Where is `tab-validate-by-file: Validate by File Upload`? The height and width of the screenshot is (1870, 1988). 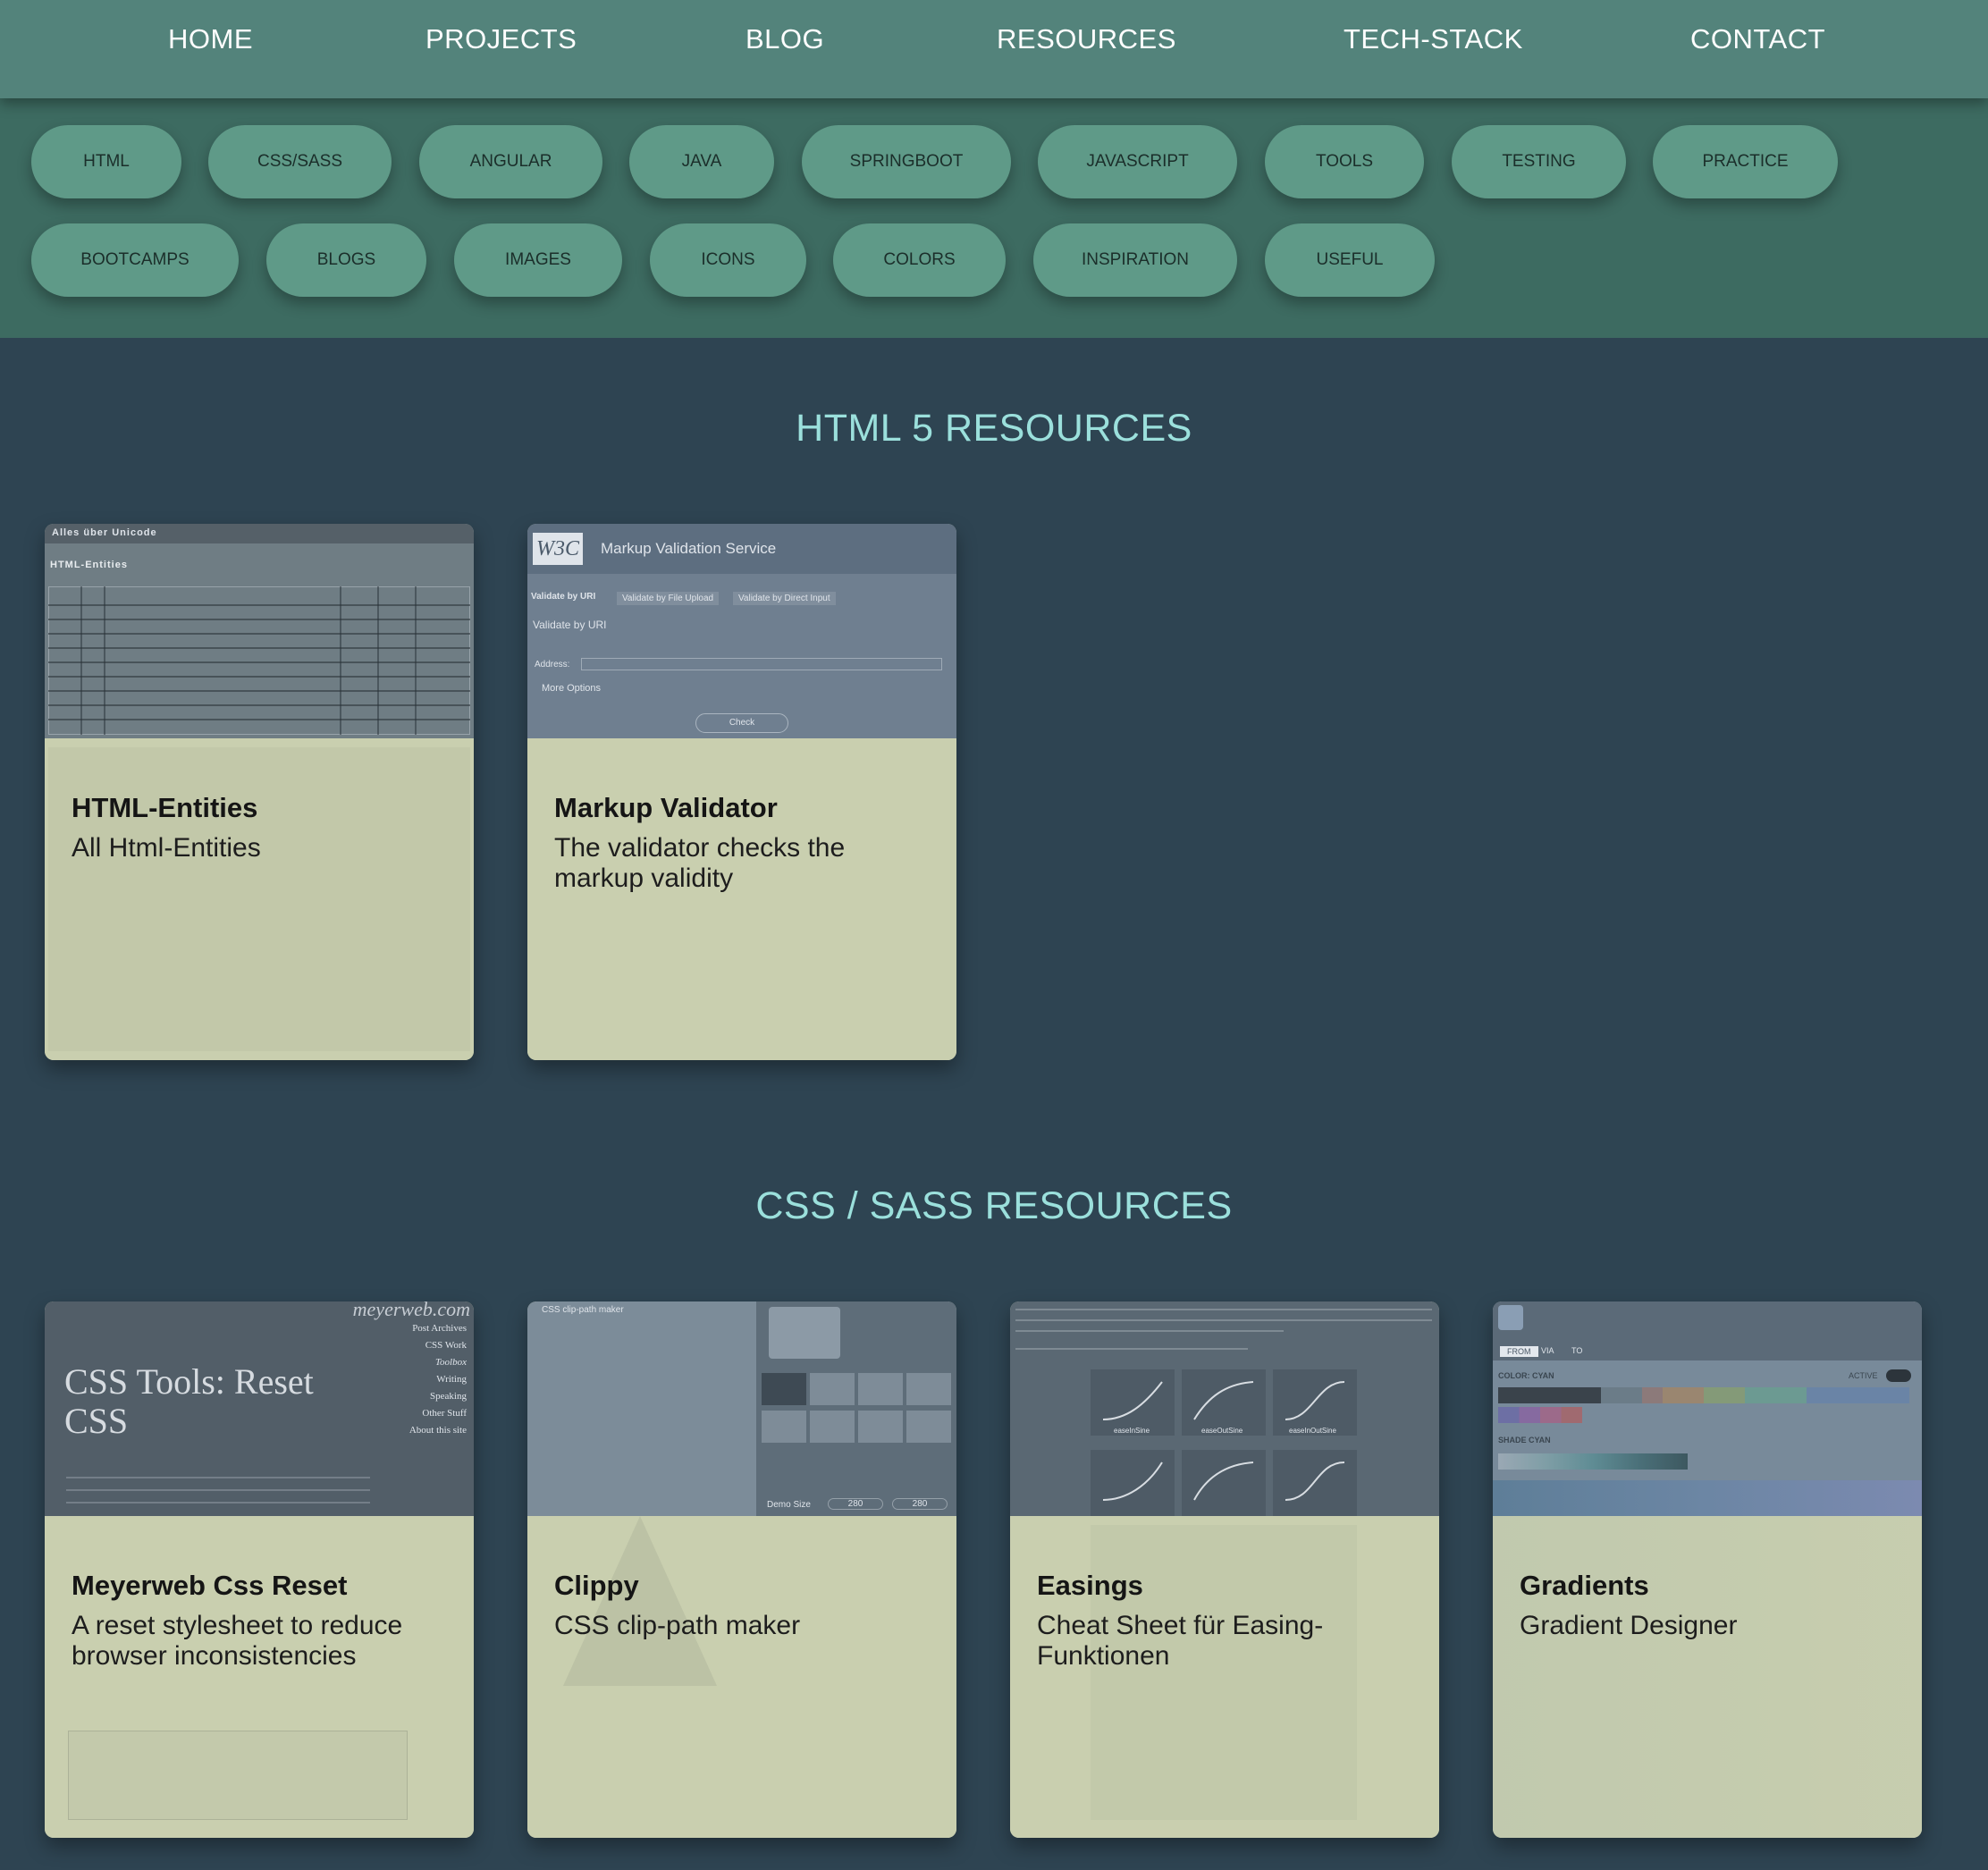 tab-validate-by-file: Validate by File Upload is located at coordinates (668, 598).